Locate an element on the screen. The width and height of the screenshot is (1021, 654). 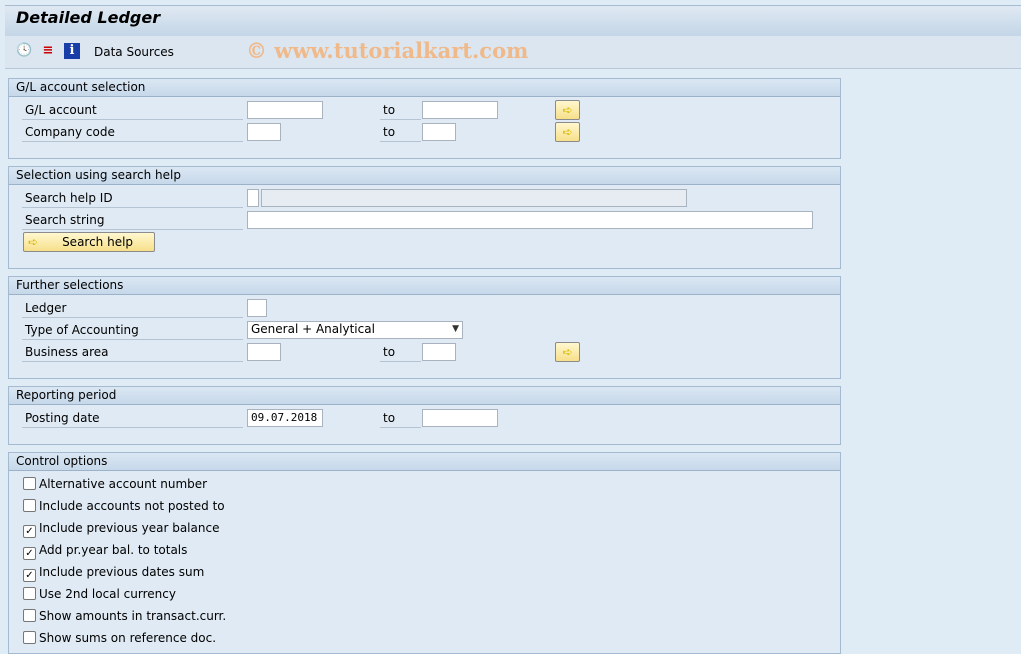
group-header: Control options is located at coordinates (424, 462).